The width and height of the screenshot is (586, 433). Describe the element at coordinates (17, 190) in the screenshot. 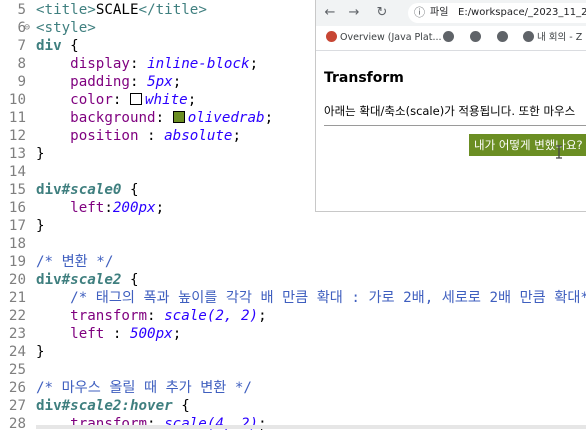

I see `line-number: 15` at that location.